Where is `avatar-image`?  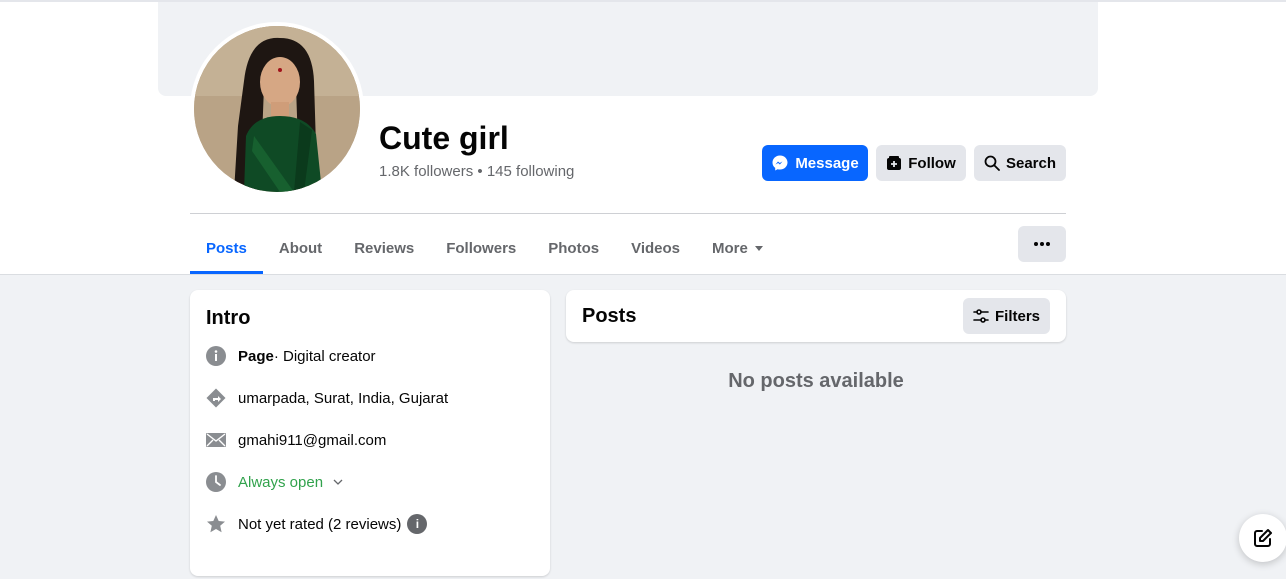
avatar-image is located at coordinates (277, 109).